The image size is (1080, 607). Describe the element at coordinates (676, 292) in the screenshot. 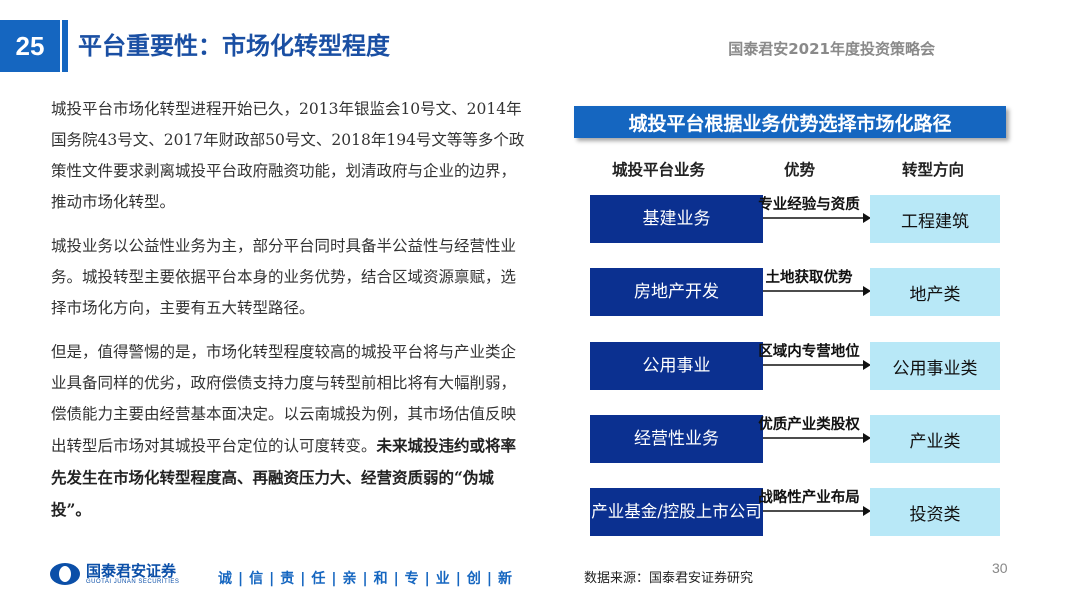

I see `business-box: 房地产开发` at that location.